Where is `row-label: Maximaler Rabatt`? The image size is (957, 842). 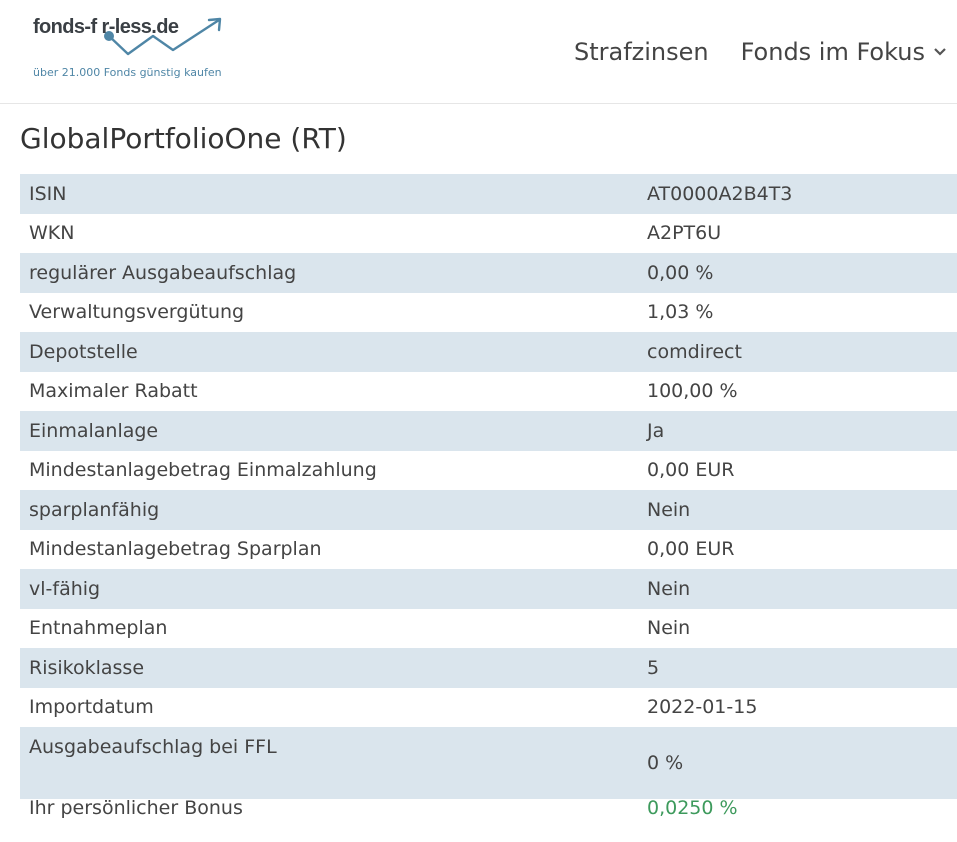 row-label: Maximaler Rabatt is located at coordinates (113, 391).